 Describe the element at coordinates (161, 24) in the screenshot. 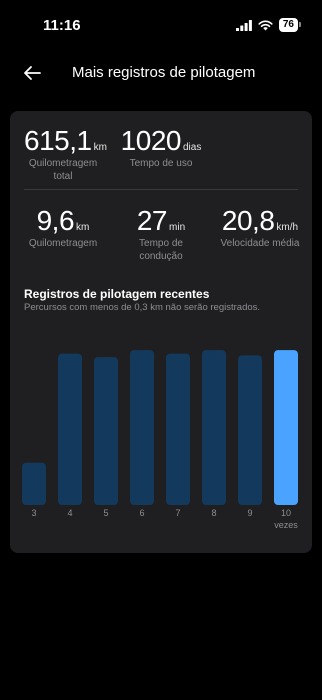

I see `status-bar: 11:16 76` at that location.